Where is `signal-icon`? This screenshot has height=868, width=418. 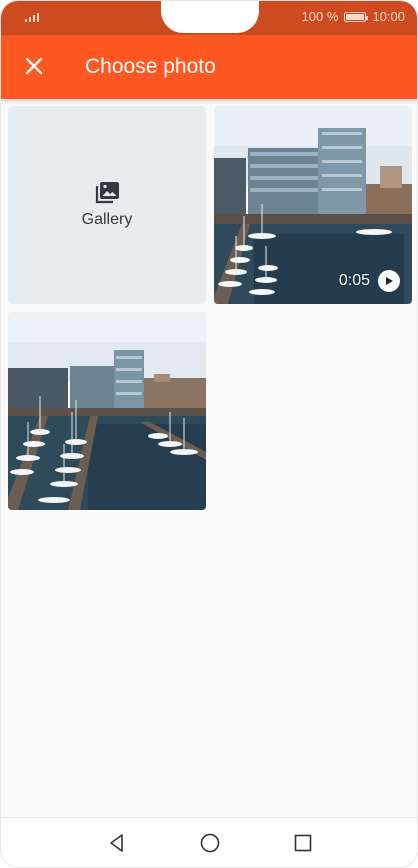
signal-icon is located at coordinates (32, 17).